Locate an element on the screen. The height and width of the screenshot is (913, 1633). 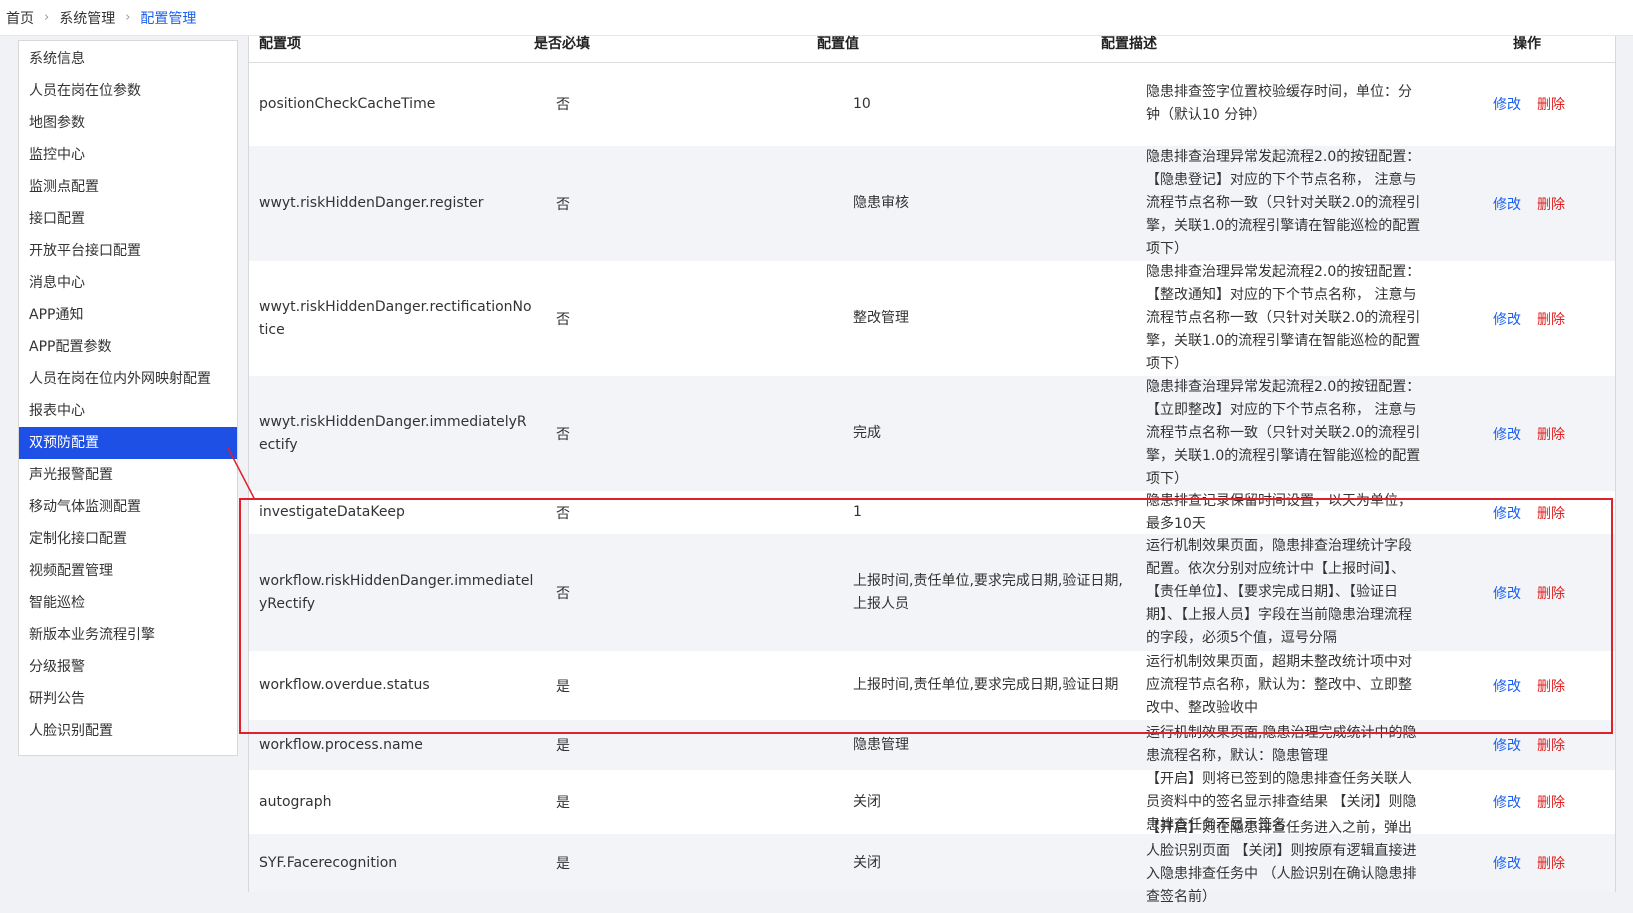
config-key-text: wwyt.riskHiddenDanger.register is located at coordinates (371, 203).